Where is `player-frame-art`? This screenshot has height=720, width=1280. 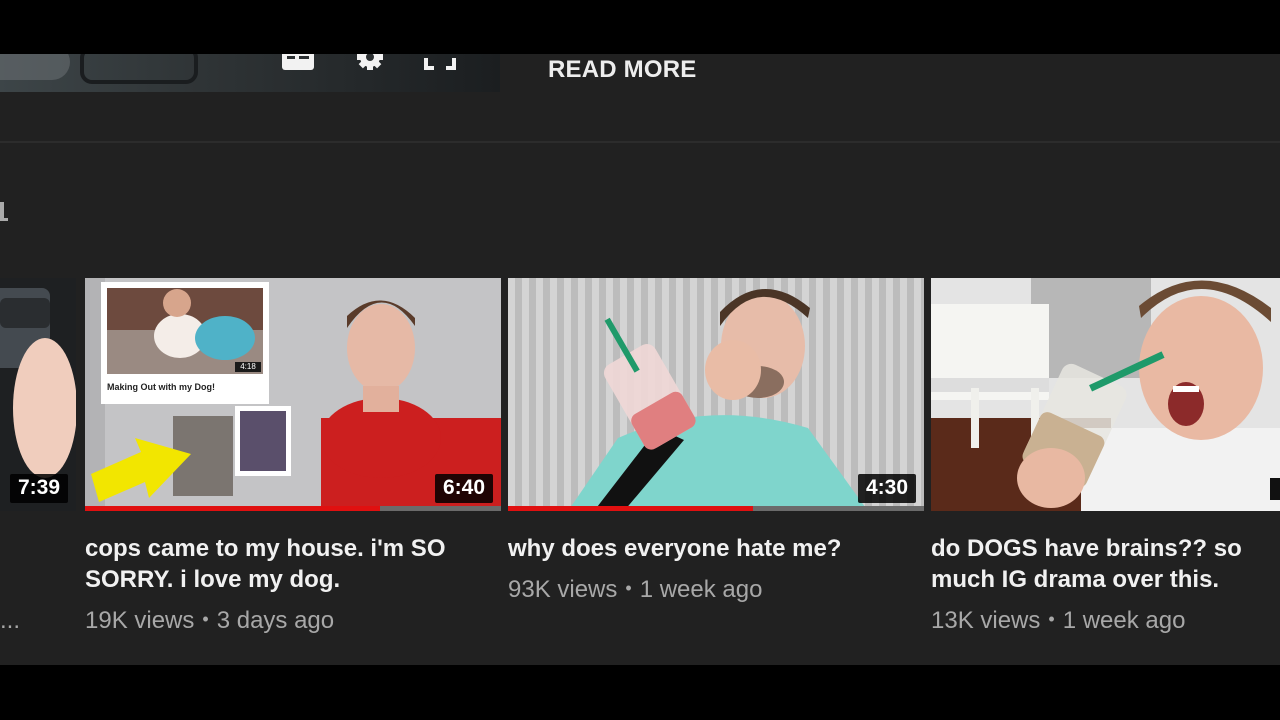
player-frame-art is located at coordinates (35, 67).